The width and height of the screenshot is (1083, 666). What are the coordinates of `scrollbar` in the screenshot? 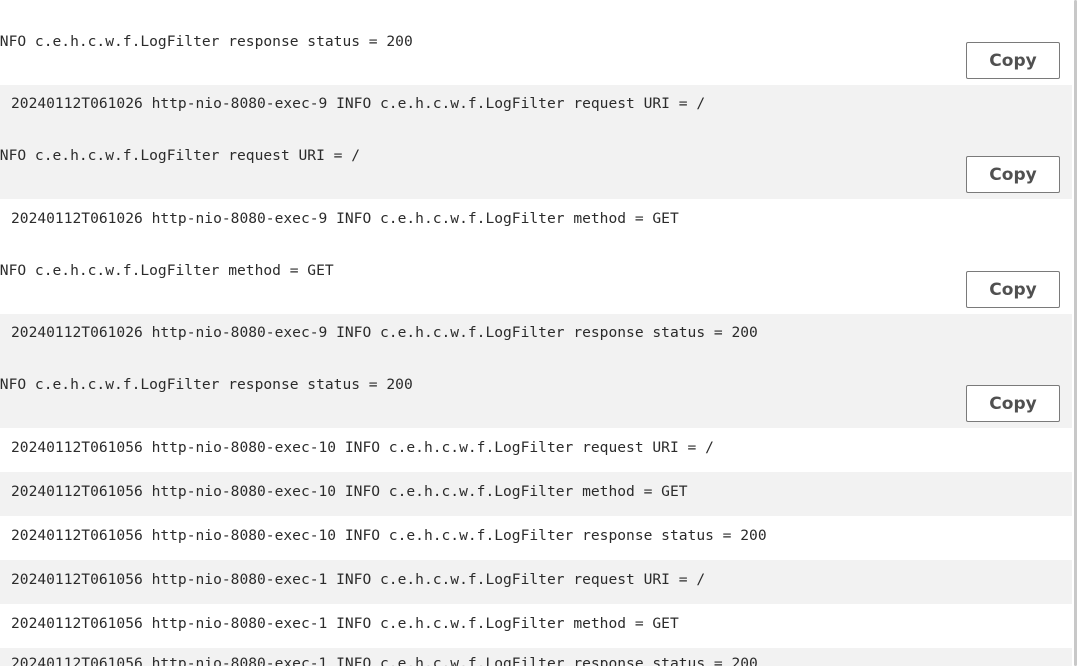 It's located at (1077, 333).